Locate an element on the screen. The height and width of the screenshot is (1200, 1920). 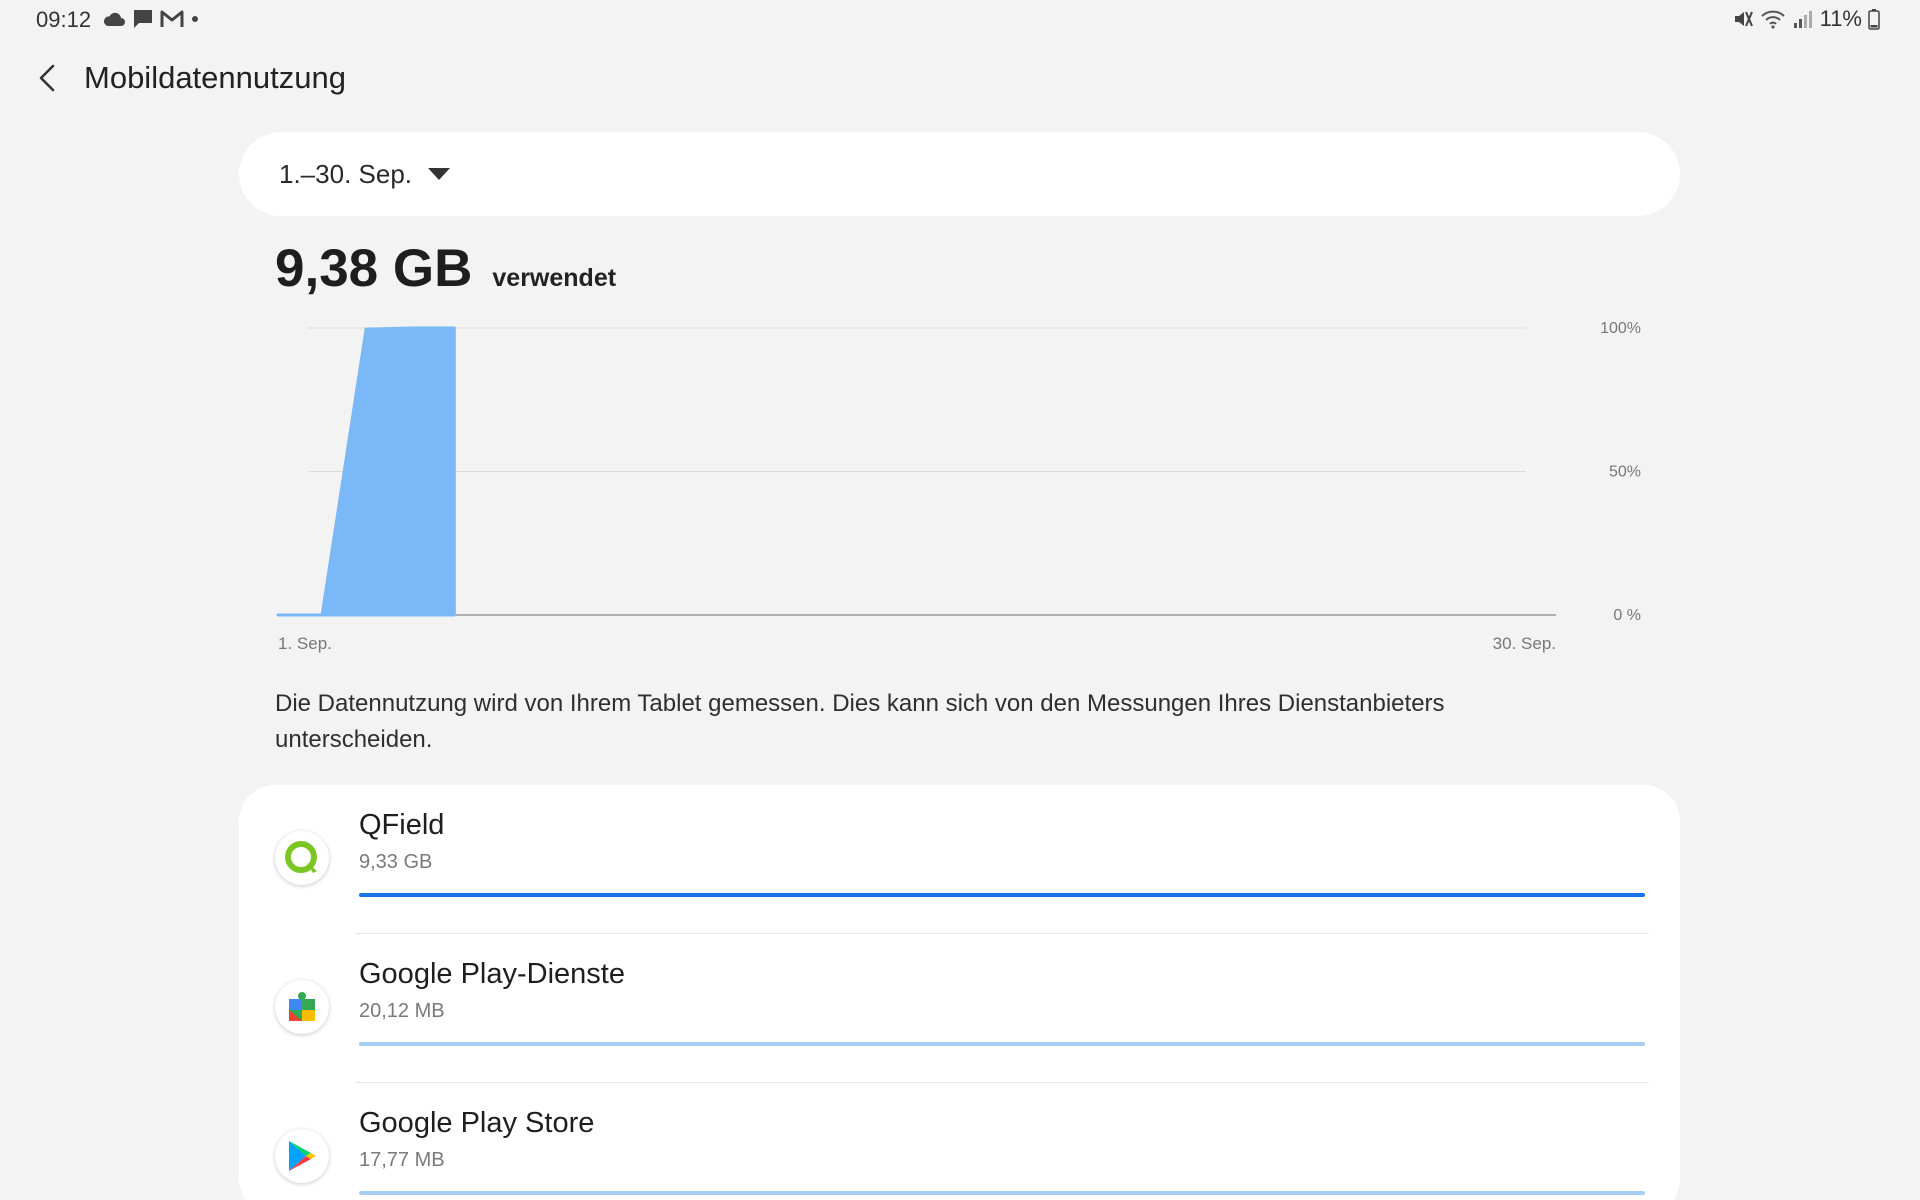
app-name: Google Play Store is located at coordinates (477, 1123).